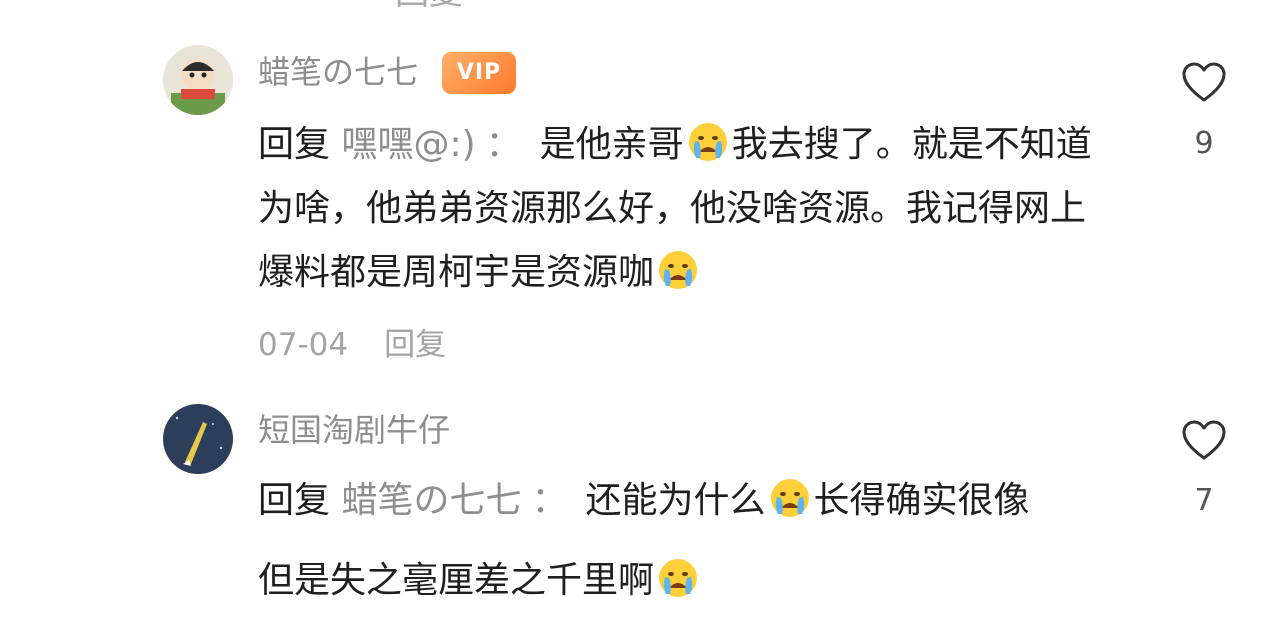 The height and width of the screenshot is (621, 1280). Describe the element at coordinates (431, 500) in the screenshot. I see `reply-target-username: 蜡笔の七七` at that location.